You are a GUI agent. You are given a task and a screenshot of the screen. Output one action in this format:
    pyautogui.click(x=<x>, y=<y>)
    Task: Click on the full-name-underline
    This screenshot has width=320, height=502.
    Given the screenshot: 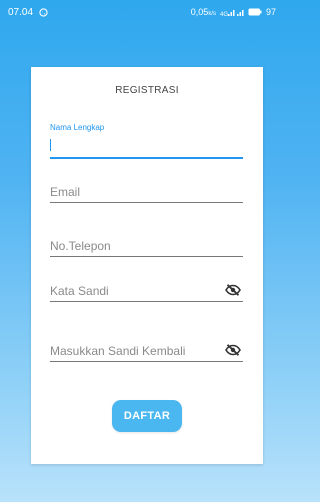 What is the action you would take?
    pyautogui.click(x=146, y=158)
    